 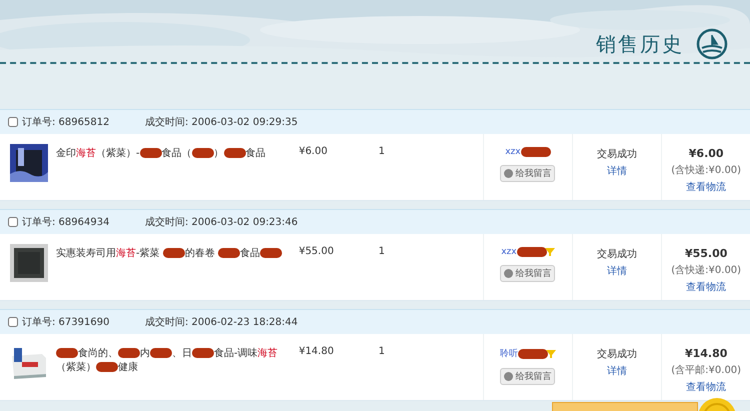 I want to click on shipping-fee: (含平邮:¥0.00), so click(x=706, y=370).